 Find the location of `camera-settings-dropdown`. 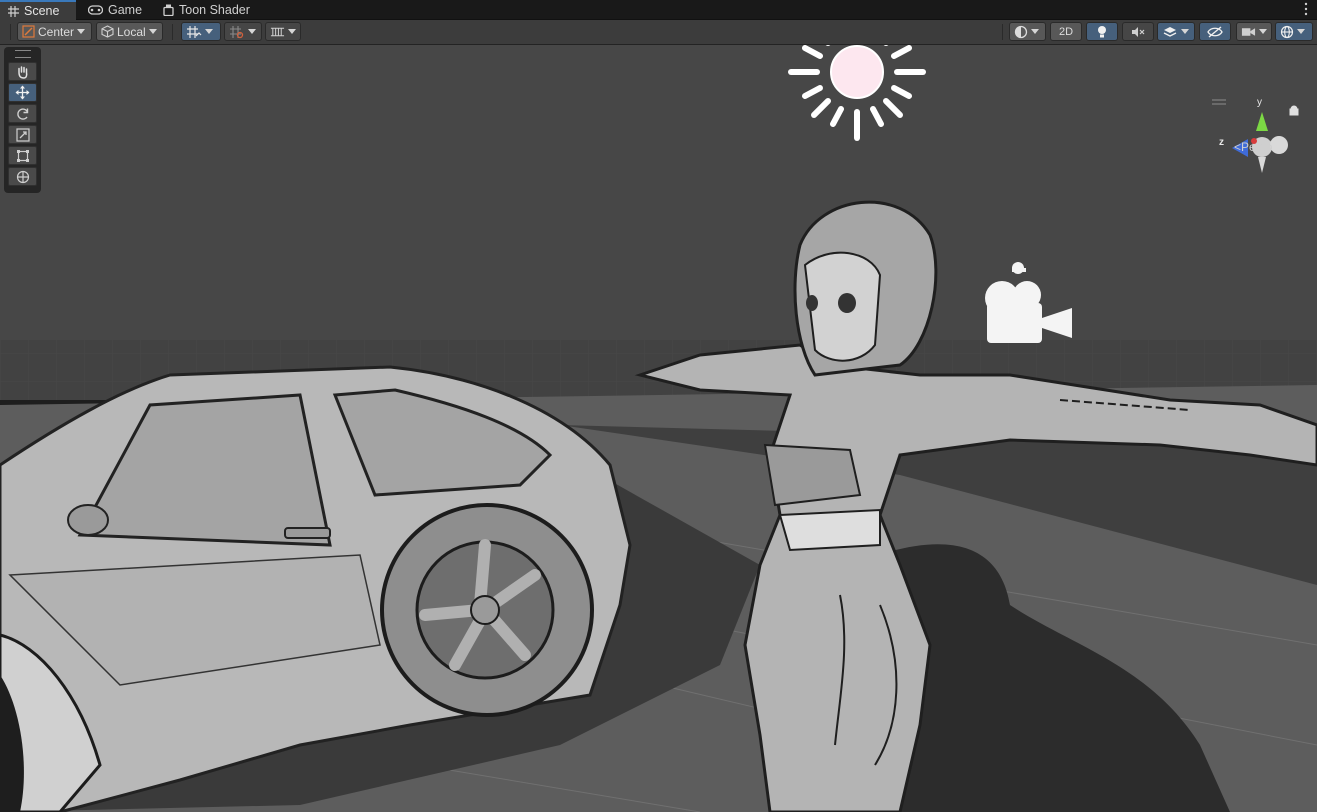

camera-settings-dropdown is located at coordinates (1254, 31).